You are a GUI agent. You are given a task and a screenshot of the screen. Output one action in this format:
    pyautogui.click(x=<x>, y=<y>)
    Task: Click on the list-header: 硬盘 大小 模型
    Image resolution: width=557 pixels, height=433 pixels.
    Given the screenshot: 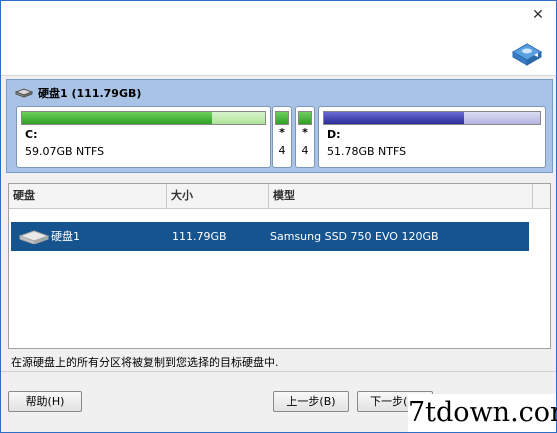 What is the action you would take?
    pyautogui.click(x=279, y=196)
    